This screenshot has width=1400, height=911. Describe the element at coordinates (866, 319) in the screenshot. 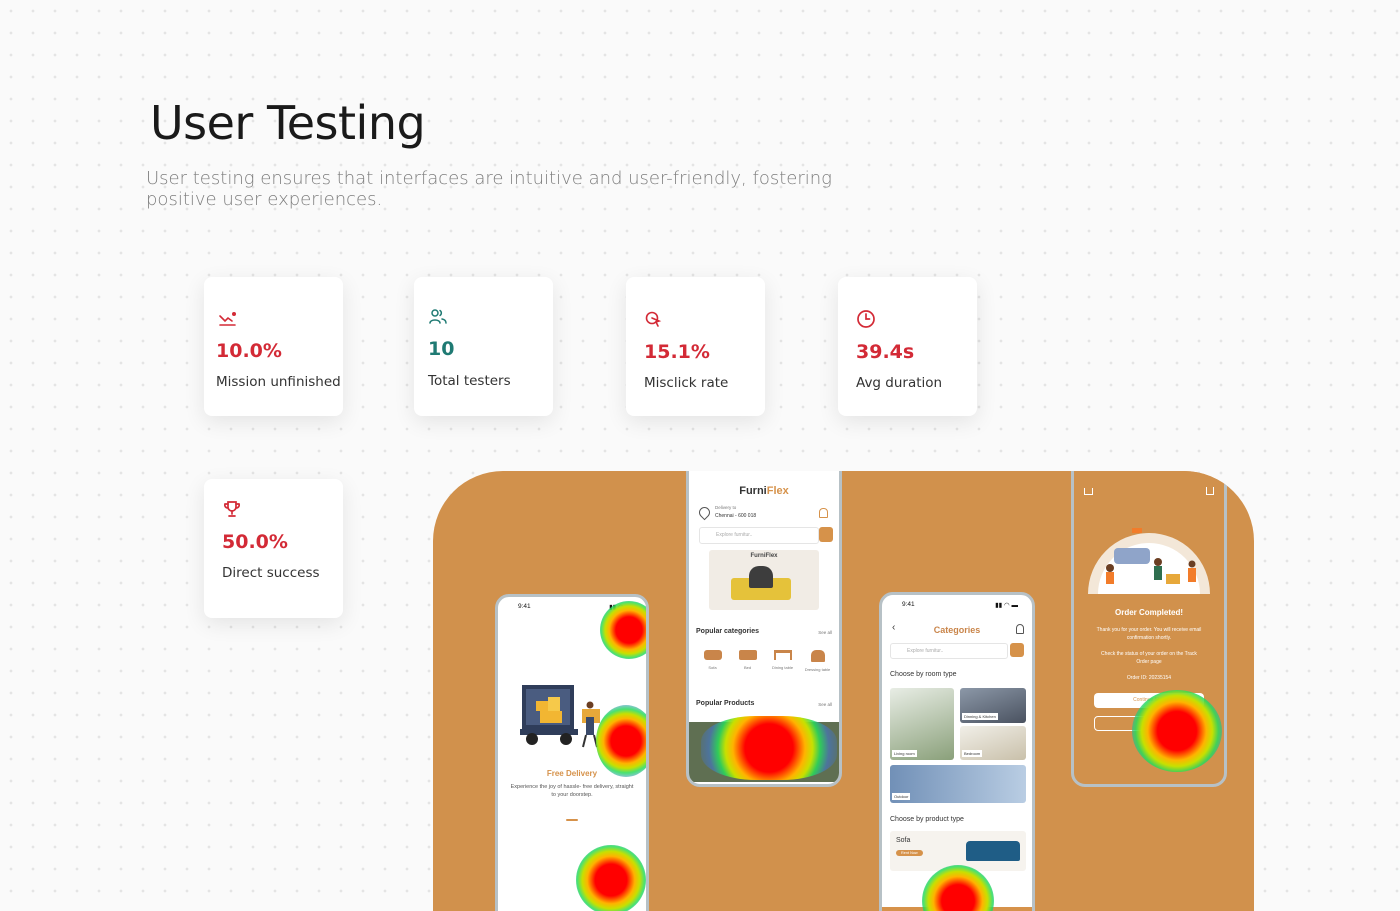

I see `clock-icon` at that location.